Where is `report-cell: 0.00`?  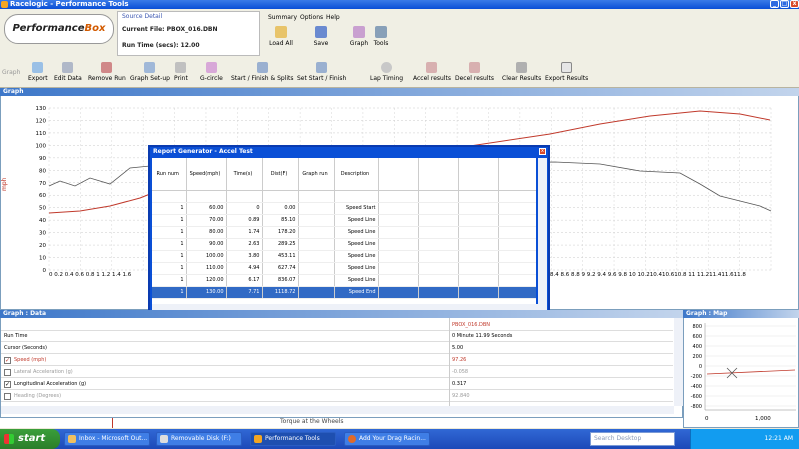
report-cell: 0.00 is located at coordinates (280, 208).